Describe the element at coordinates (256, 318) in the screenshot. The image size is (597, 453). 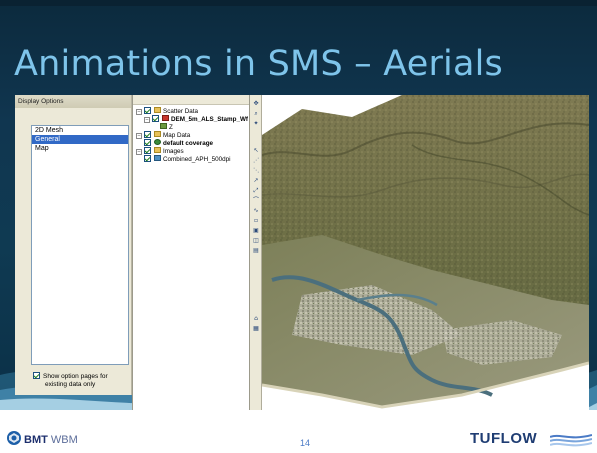
I see `toolbar-tool-icon: ⌂` at that location.